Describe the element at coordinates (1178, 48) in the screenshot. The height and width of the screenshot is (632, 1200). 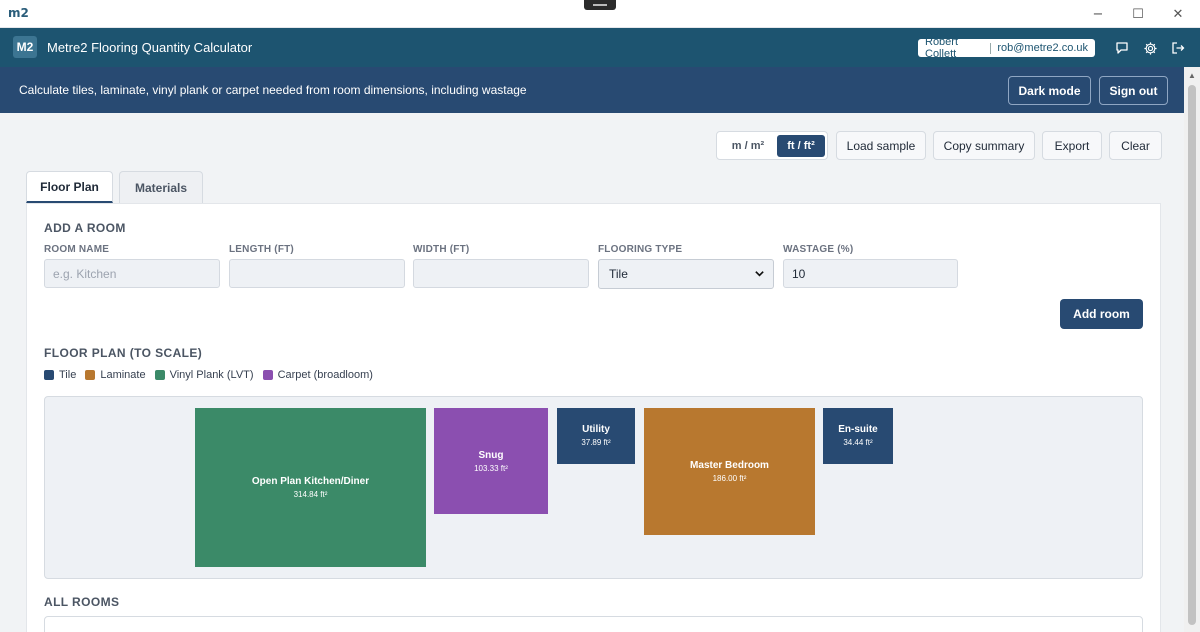
I see `logout-icon` at that location.